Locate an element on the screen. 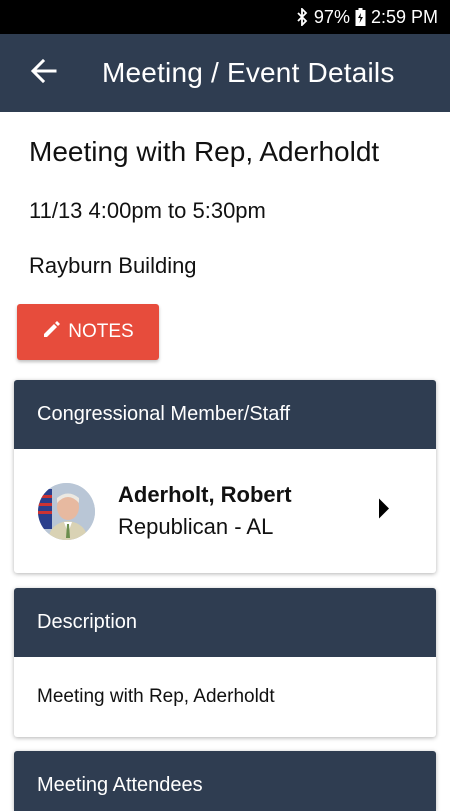  attendees-card: Meeting Attendees is located at coordinates (225, 781).